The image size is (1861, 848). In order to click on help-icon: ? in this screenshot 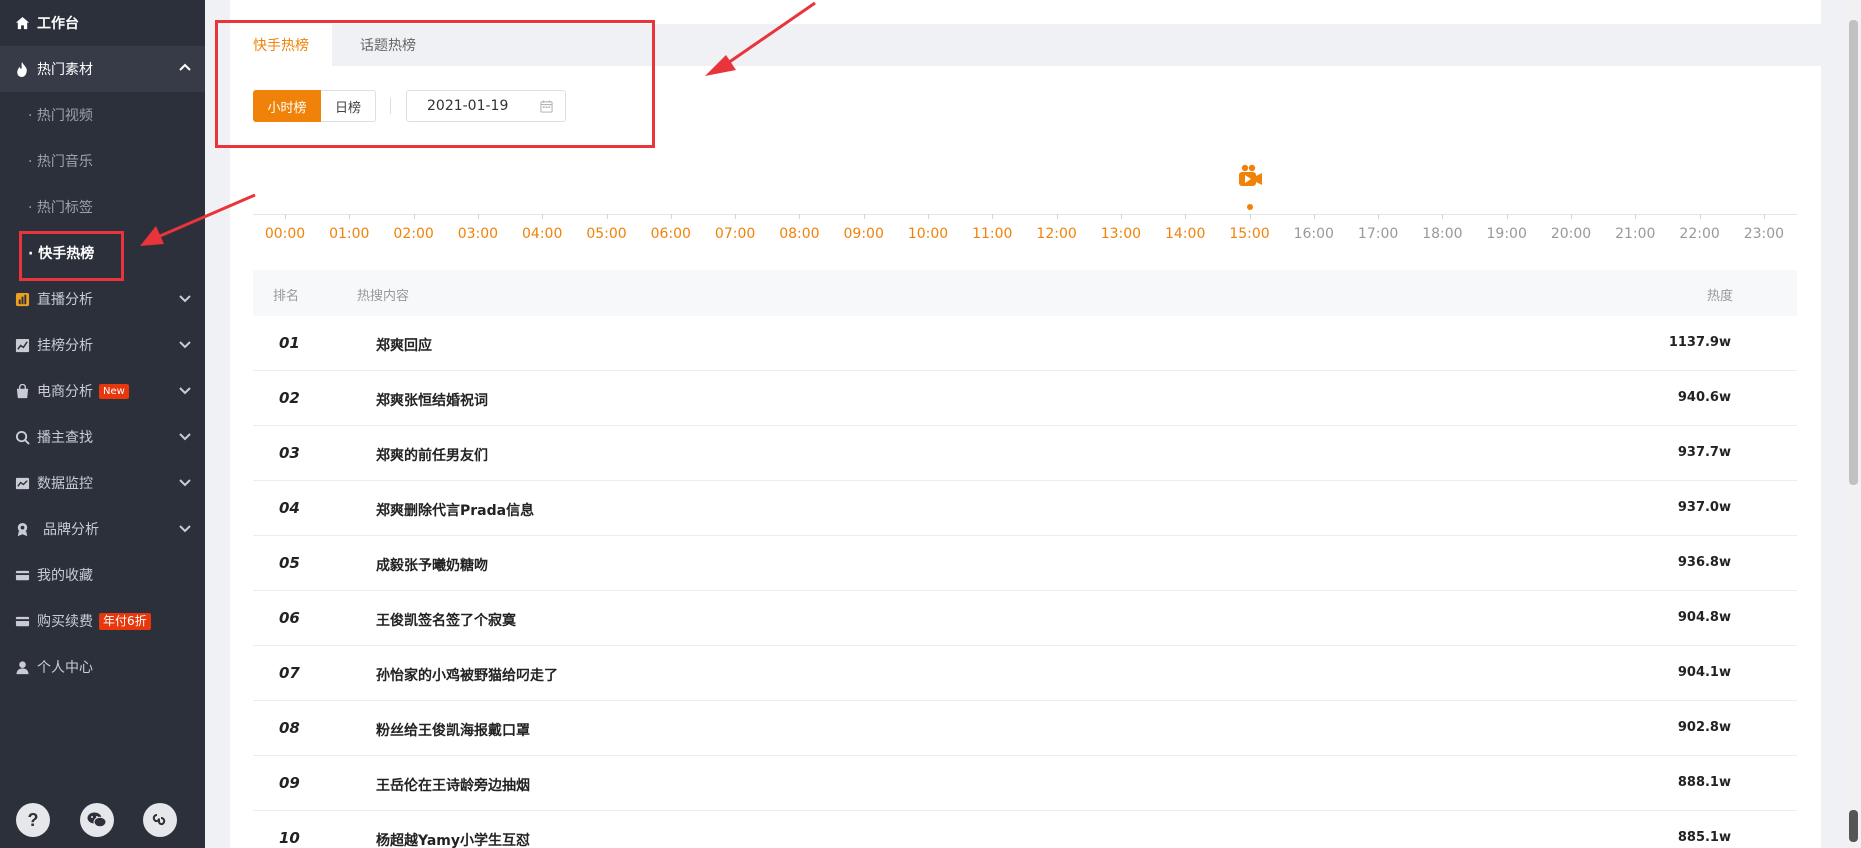, I will do `click(33, 820)`.